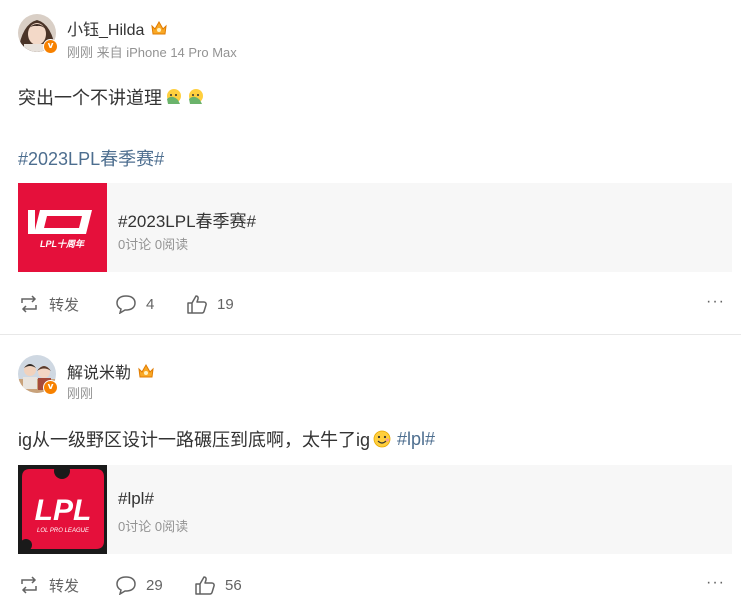  Describe the element at coordinates (370, 304) in the screenshot. I see `action-bar: 转发 4 19 ···` at that location.